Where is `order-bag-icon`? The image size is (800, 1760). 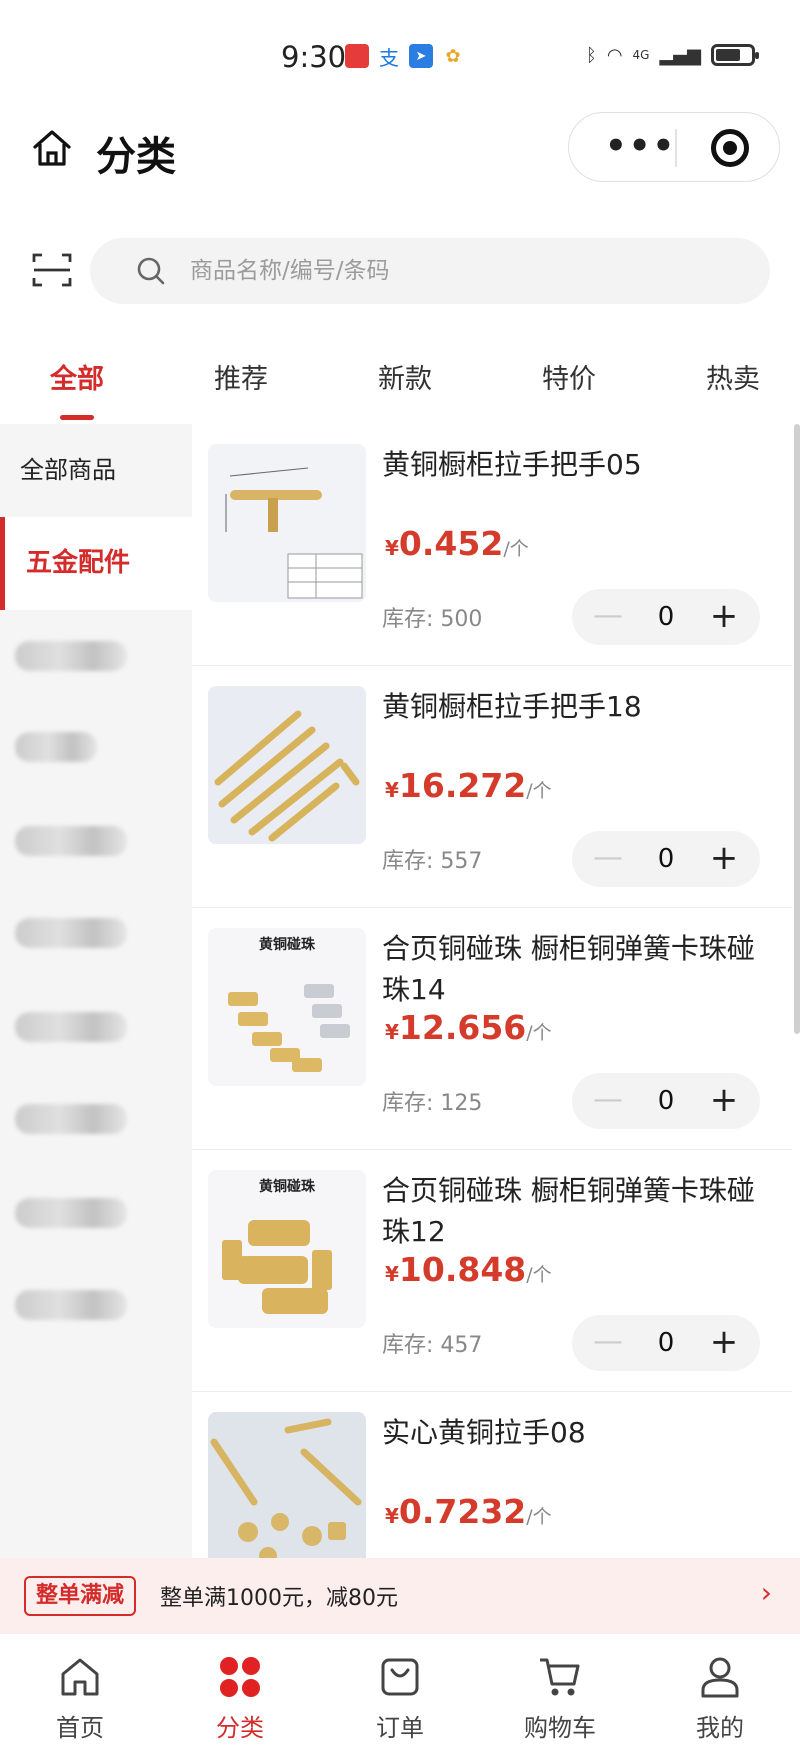 order-bag-icon is located at coordinates (400, 1677).